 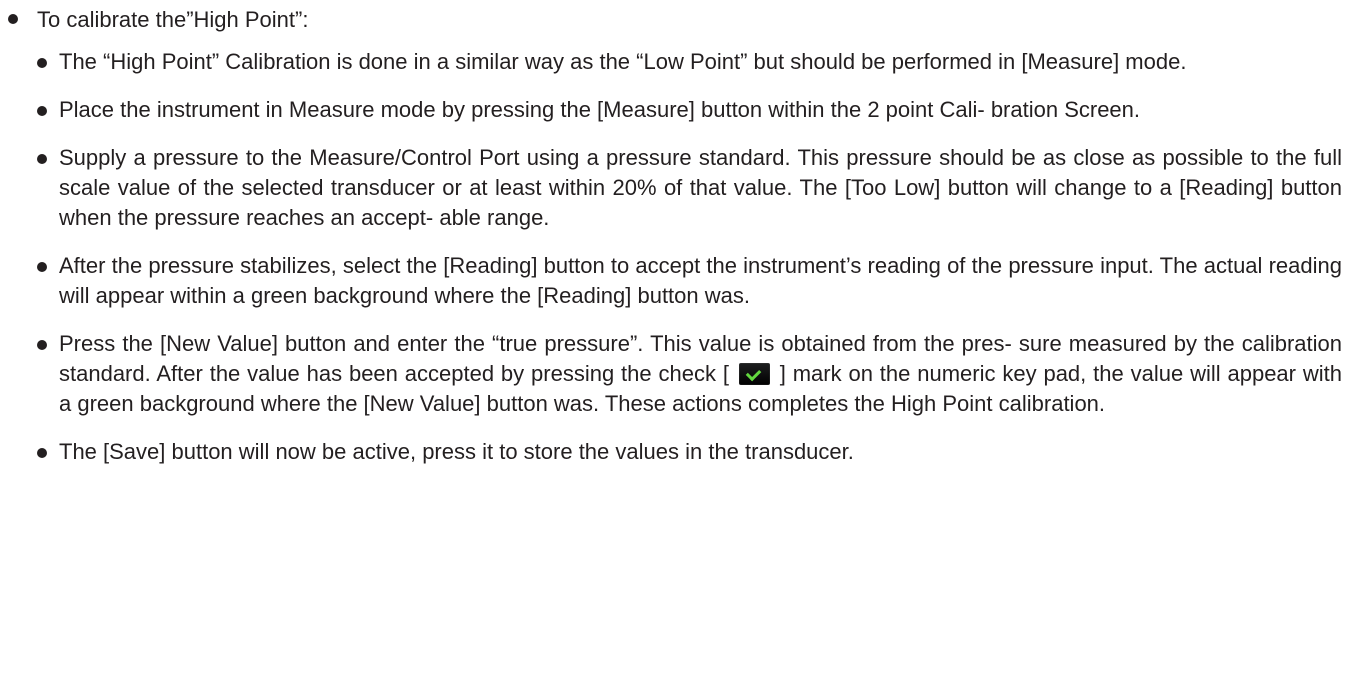 What do you see at coordinates (754, 374) in the screenshot?
I see `check-icon` at bounding box center [754, 374].